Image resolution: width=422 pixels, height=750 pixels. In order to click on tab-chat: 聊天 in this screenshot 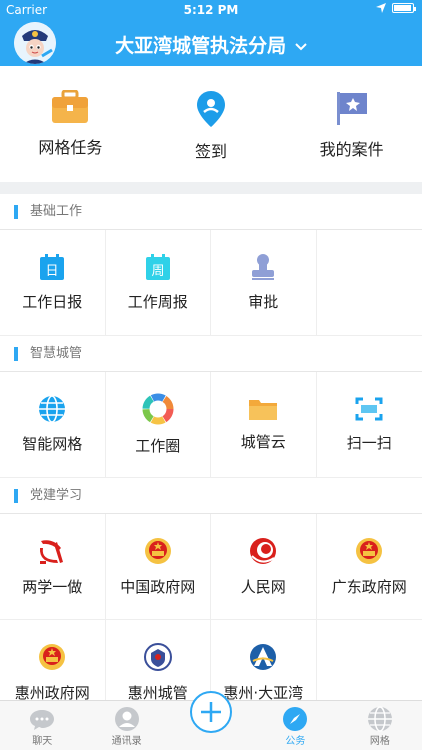, I will do `click(42, 725)`.